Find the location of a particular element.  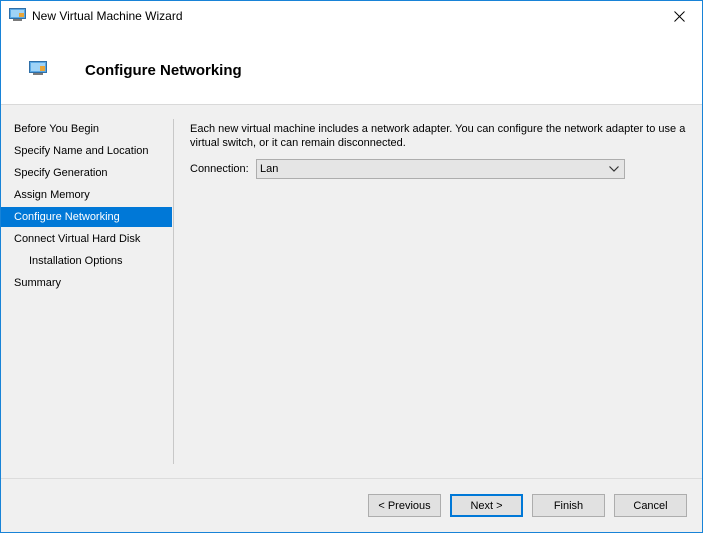

close-button is located at coordinates (679, 16).